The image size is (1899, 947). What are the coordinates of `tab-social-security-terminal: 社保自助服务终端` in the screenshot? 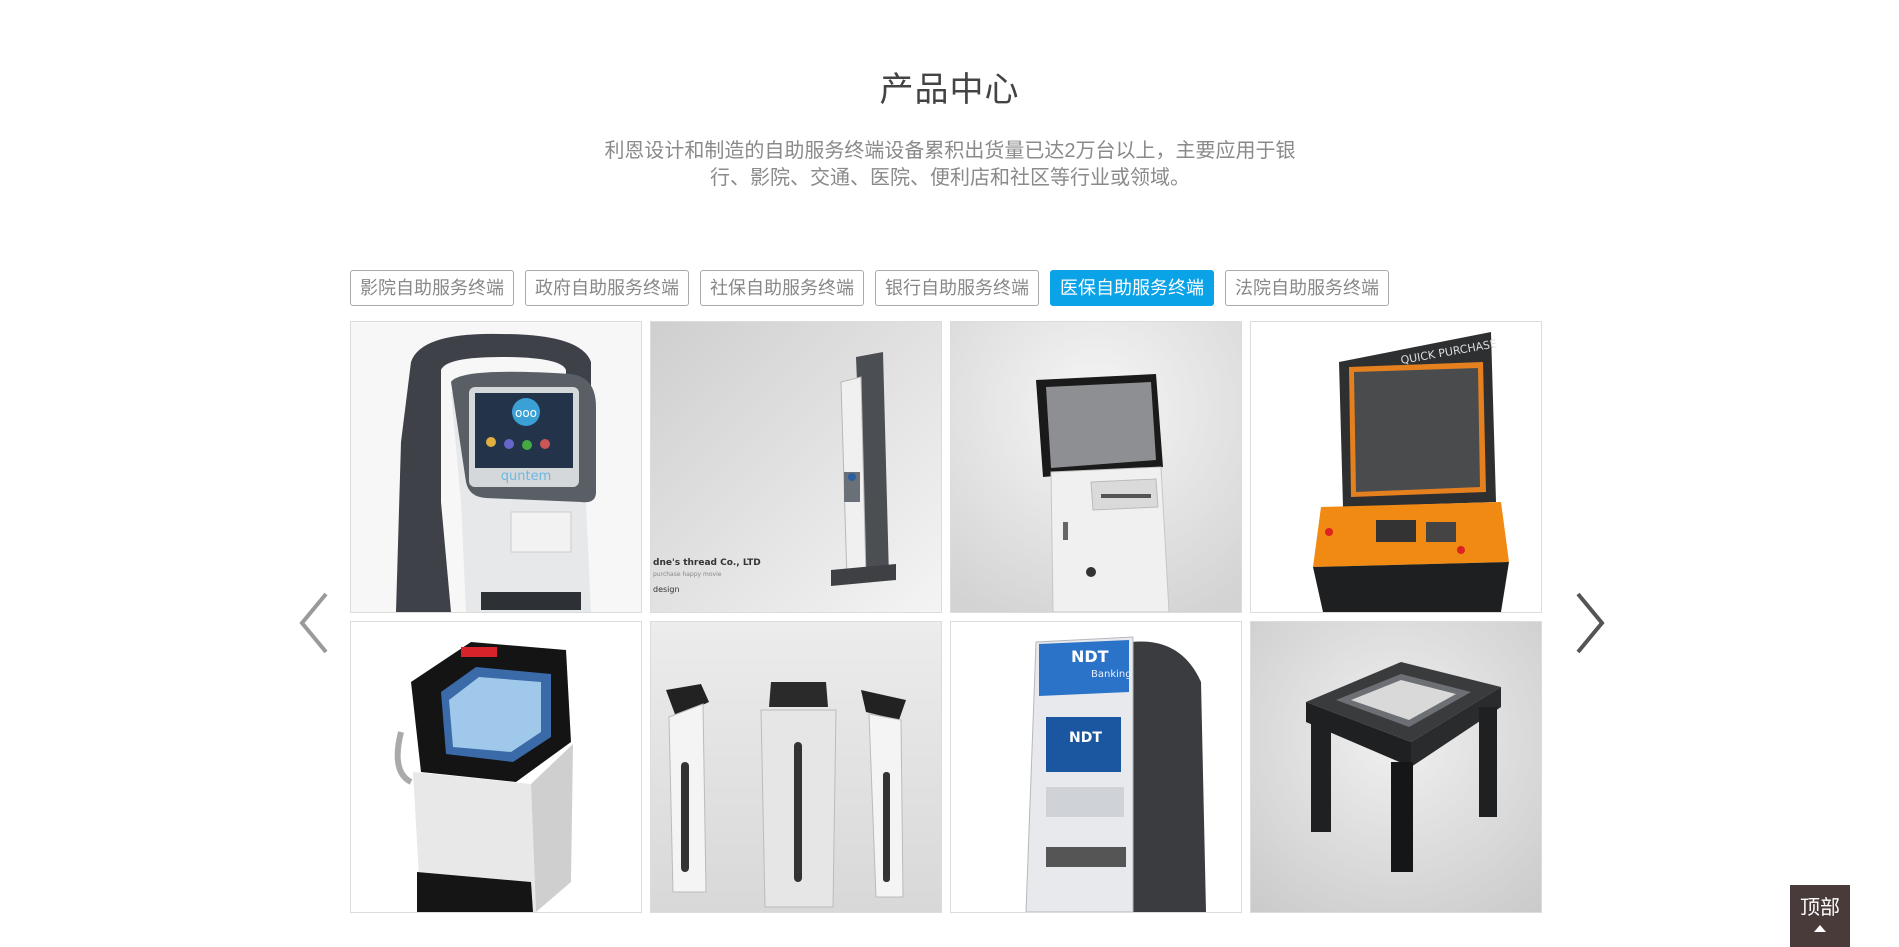 It's located at (782, 288).